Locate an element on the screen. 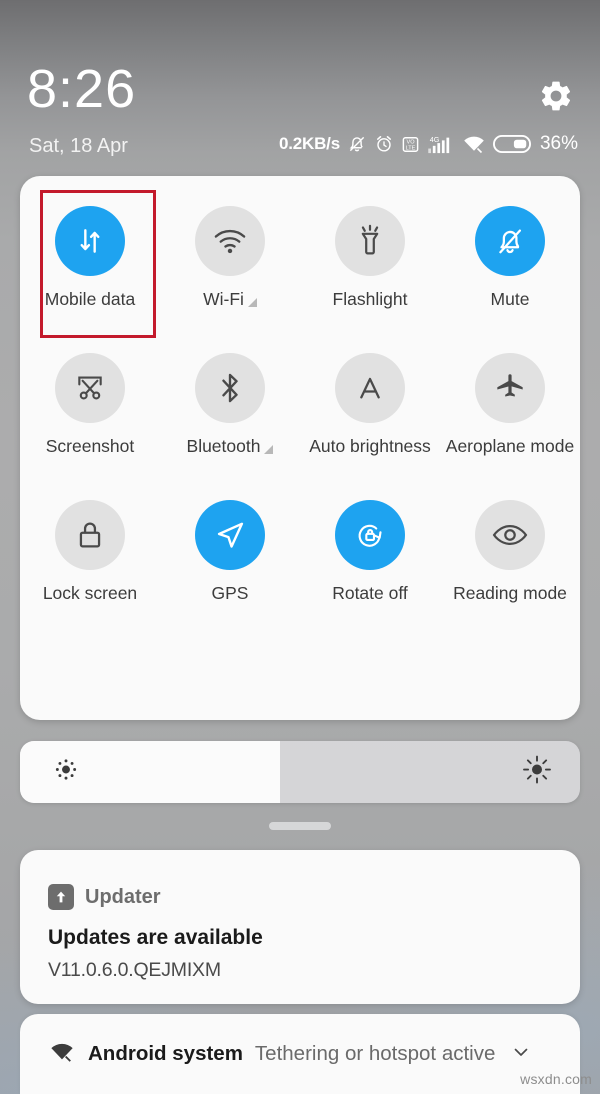 The image size is (600, 1094). clock-time: 8:26 is located at coordinates (82, 89).